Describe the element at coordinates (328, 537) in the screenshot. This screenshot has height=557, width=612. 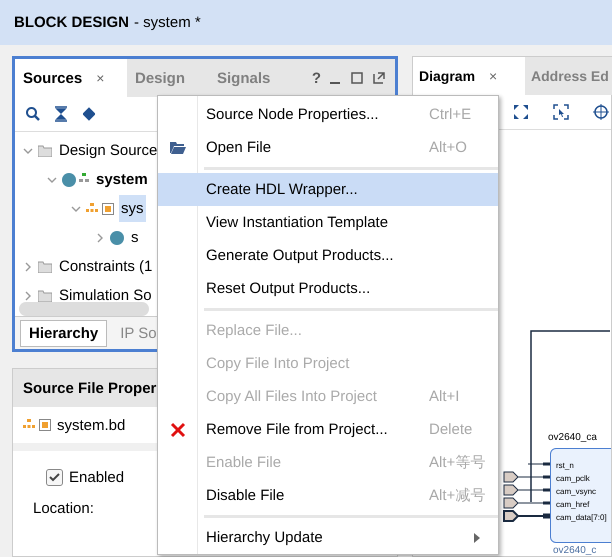
I see `menu-item: Hierarchy Update` at that location.